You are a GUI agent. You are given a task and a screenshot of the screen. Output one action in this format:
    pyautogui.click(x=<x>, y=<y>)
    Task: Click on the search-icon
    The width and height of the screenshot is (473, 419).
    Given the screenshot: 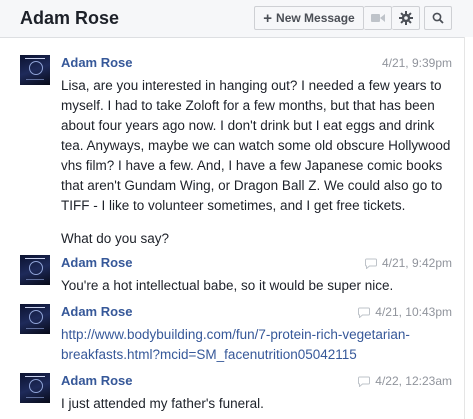 What is the action you would take?
    pyautogui.click(x=438, y=18)
    